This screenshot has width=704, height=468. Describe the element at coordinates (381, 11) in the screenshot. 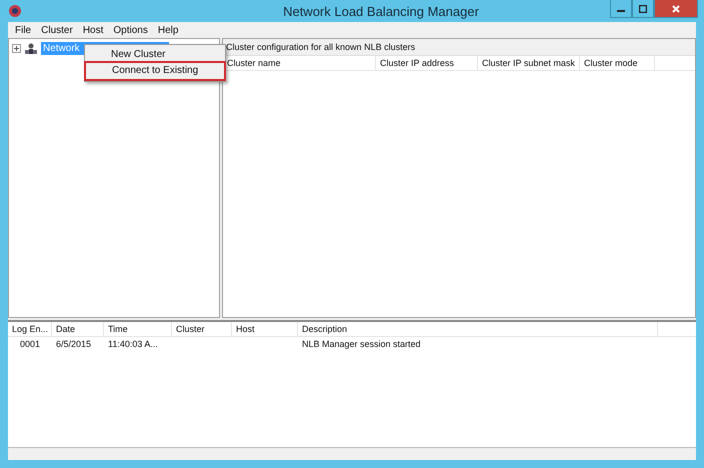

I see `window-title: Network Load Balancing Manager` at that location.